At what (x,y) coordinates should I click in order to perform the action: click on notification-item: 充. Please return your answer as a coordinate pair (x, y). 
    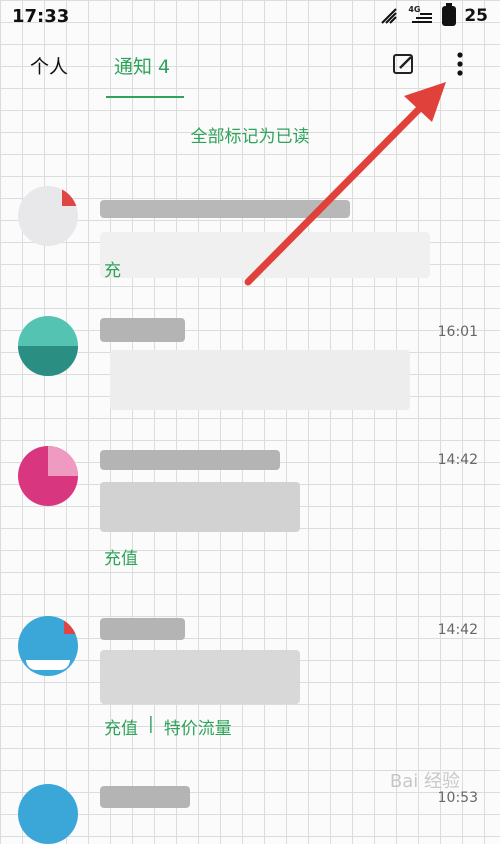
    Looking at the image, I should click on (250, 237).